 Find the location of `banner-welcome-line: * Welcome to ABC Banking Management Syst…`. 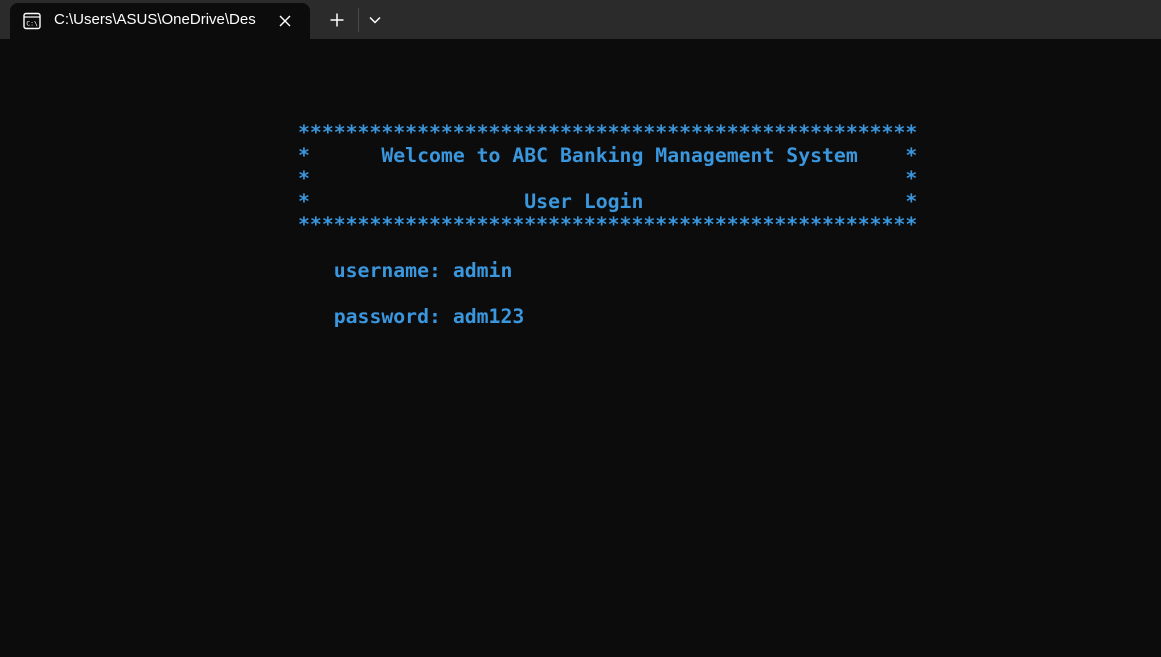

banner-welcome-line: * Welcome to ABC Banking Management Syst… is located at coordinates (608, 155).